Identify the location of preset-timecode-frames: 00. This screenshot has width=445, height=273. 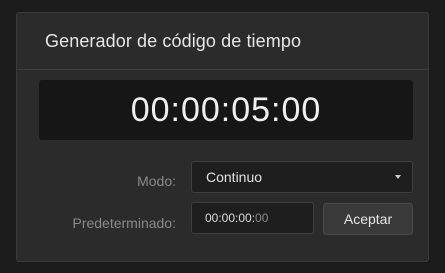
(262, 218).